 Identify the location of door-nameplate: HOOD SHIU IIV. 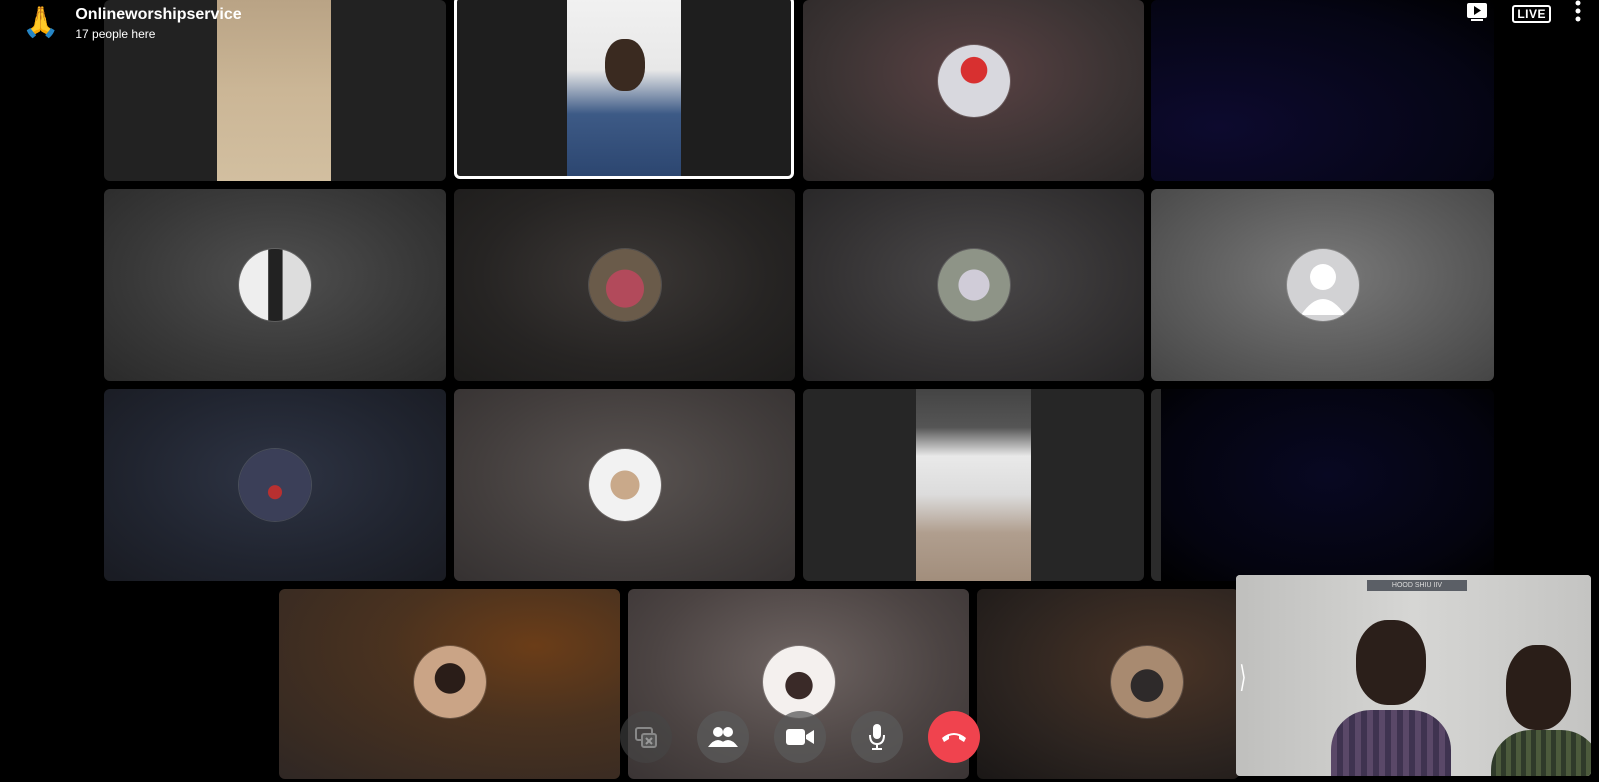
(1417, 585).